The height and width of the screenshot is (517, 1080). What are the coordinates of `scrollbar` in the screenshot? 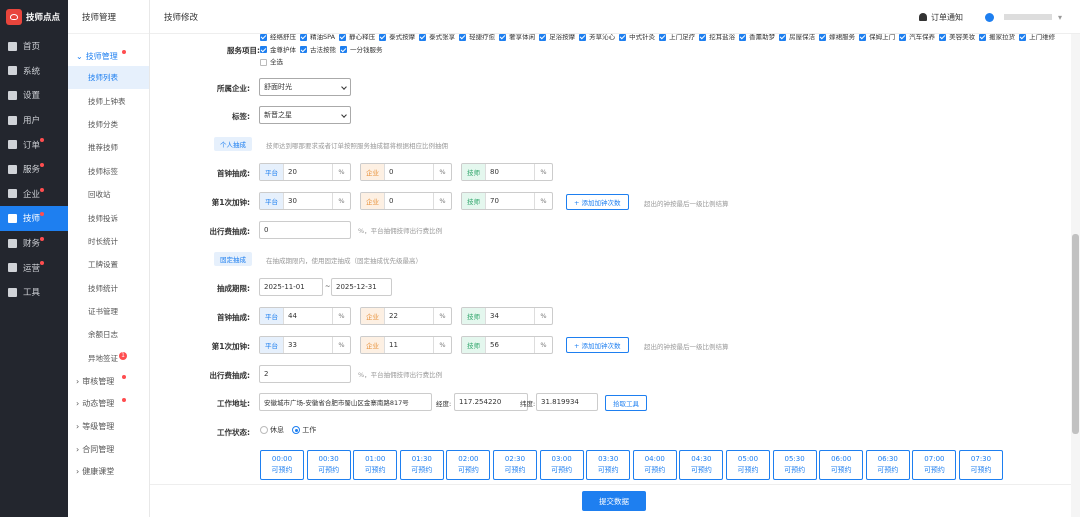 It's located at (1075, 275).